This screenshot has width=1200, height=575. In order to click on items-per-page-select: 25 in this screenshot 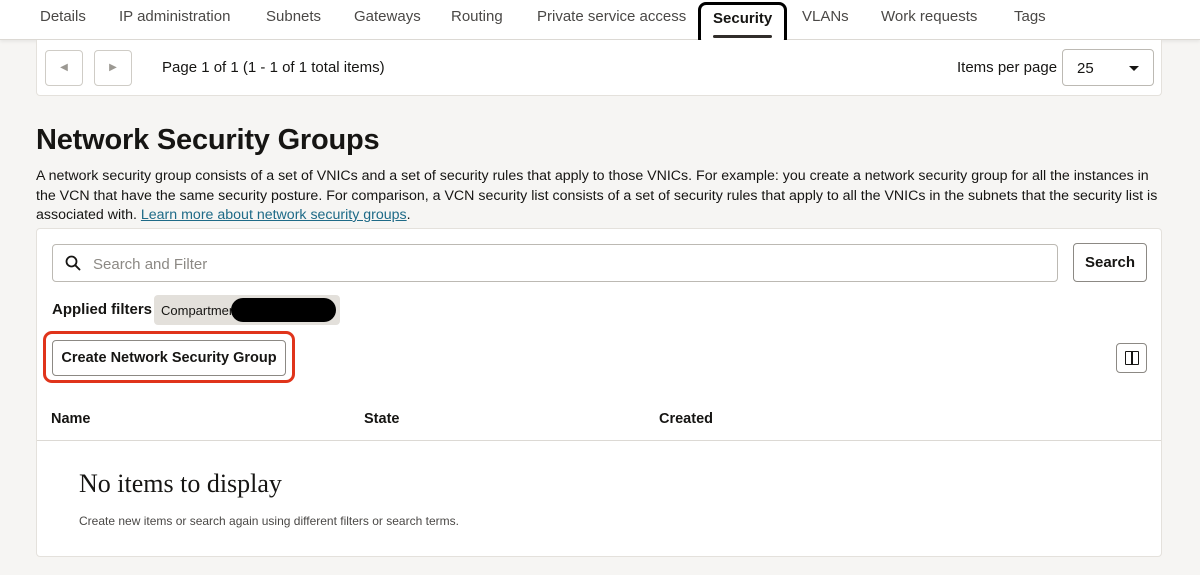, I will do `click(1108, 67)`.